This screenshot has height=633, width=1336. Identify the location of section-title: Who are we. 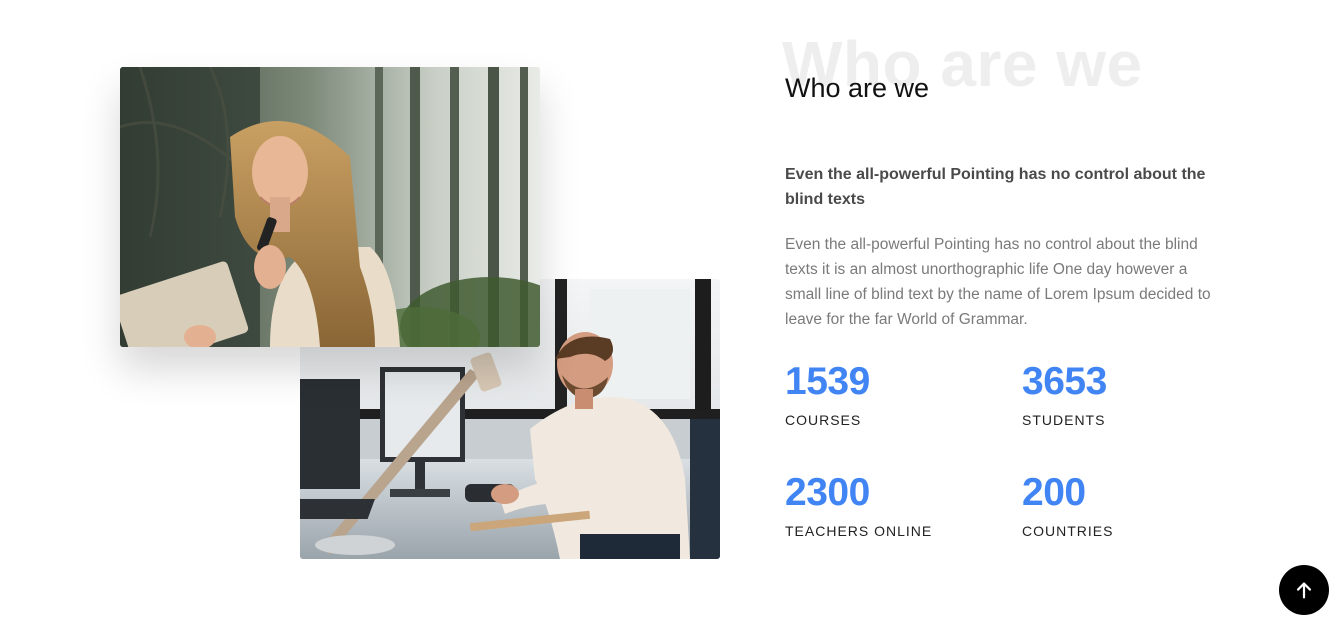
(857, 88).